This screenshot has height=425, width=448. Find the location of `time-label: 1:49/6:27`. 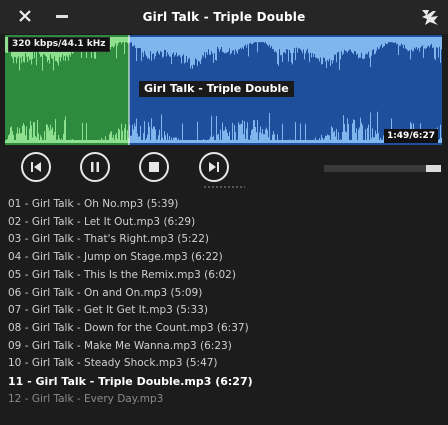

time-label: 1:49/6:27 is located at coordinates (410, 136).